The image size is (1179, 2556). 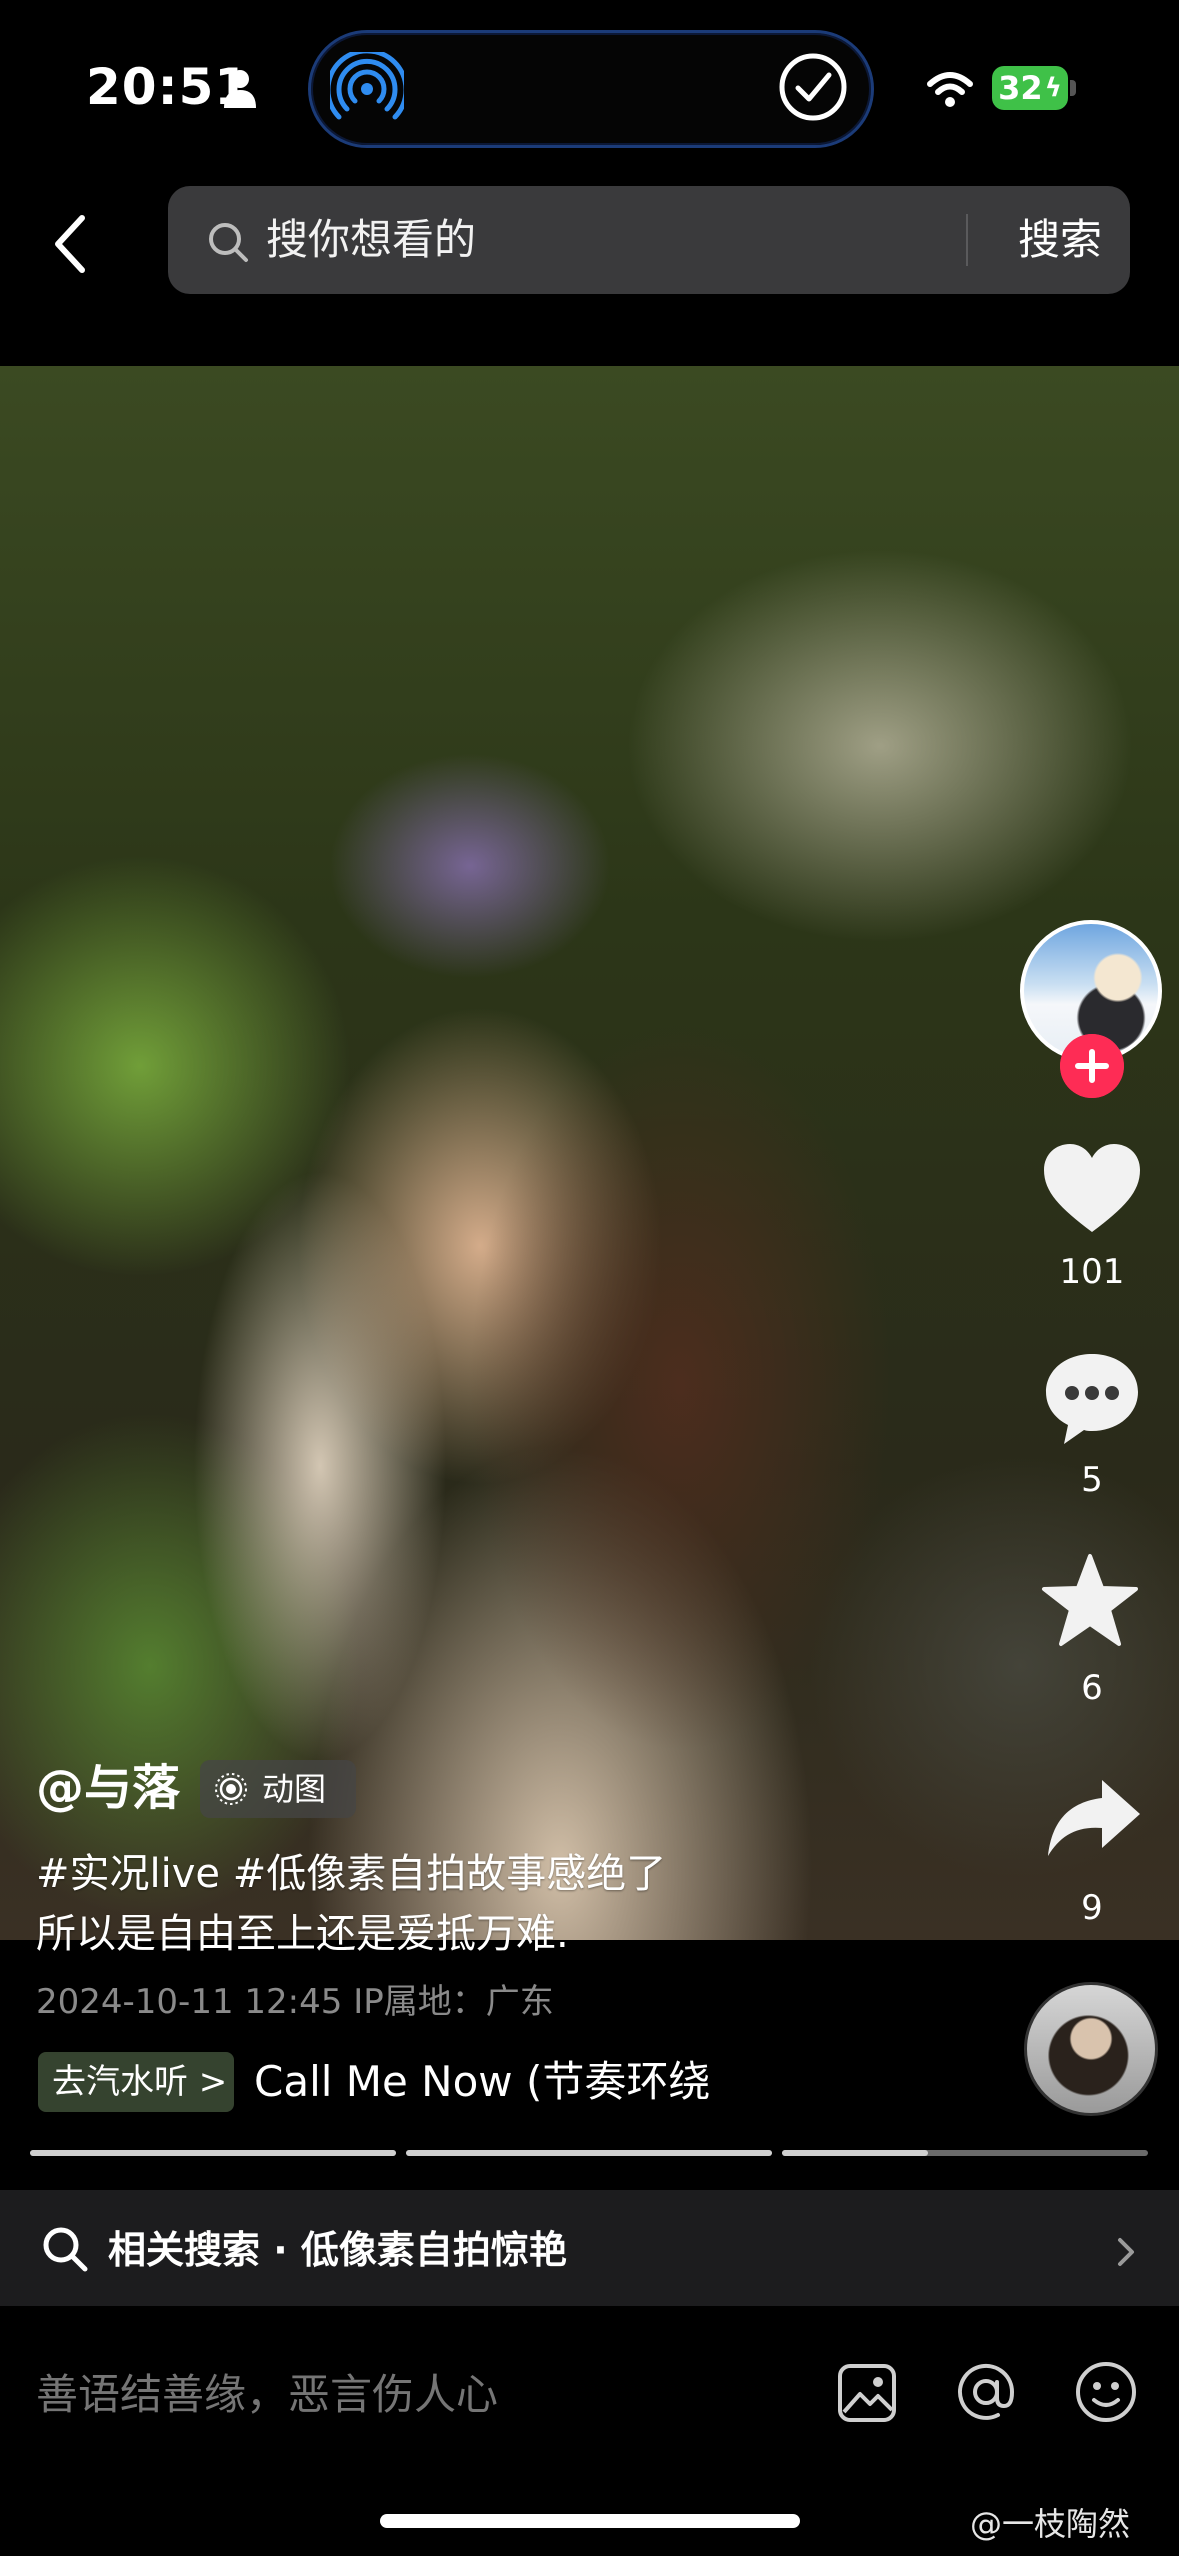 I want to click on person-icon, so click(x=240, y=89).